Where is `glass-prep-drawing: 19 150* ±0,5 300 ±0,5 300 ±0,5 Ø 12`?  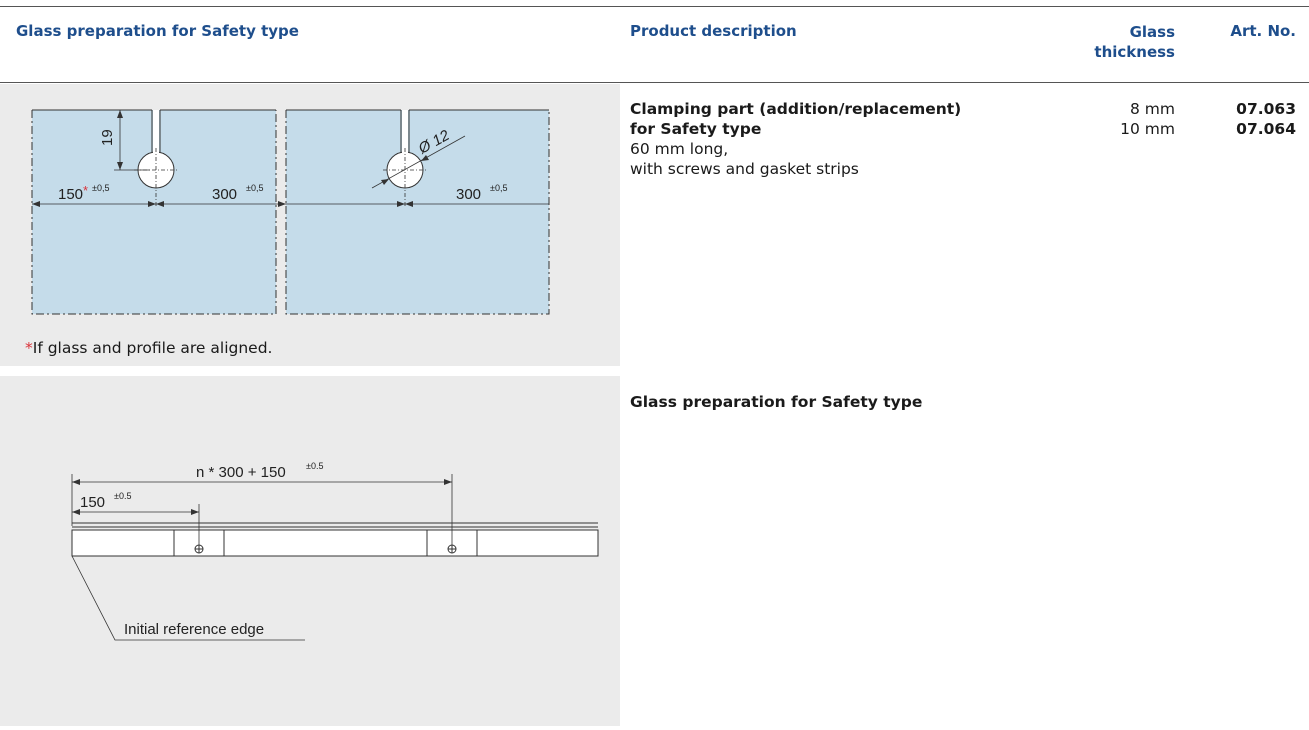
glass-prep-drawing: 19 150* ±0,5 300 ±0,5 300 ±0,5 Ø 12 is located at coordinates (290, 212).